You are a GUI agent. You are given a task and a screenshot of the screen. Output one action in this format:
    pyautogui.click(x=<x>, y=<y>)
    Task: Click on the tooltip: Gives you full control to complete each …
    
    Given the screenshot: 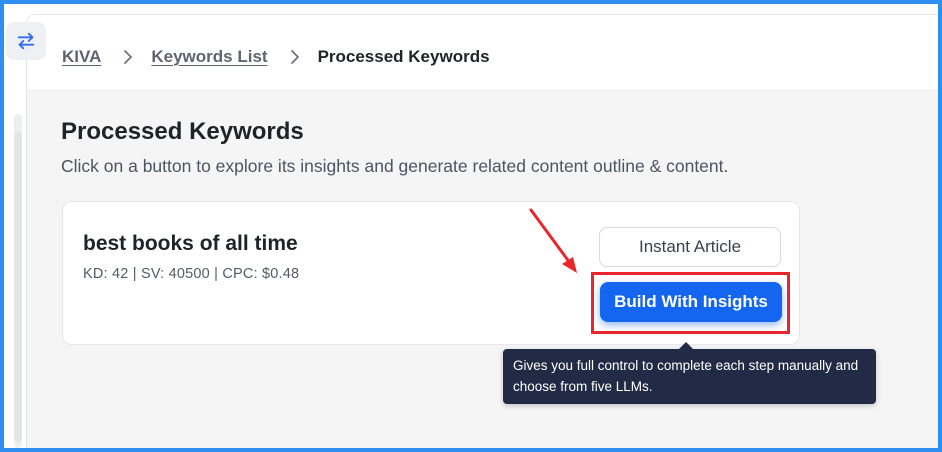 What is the action you would take?
    pyautogui.click(x=689, y=373)
    